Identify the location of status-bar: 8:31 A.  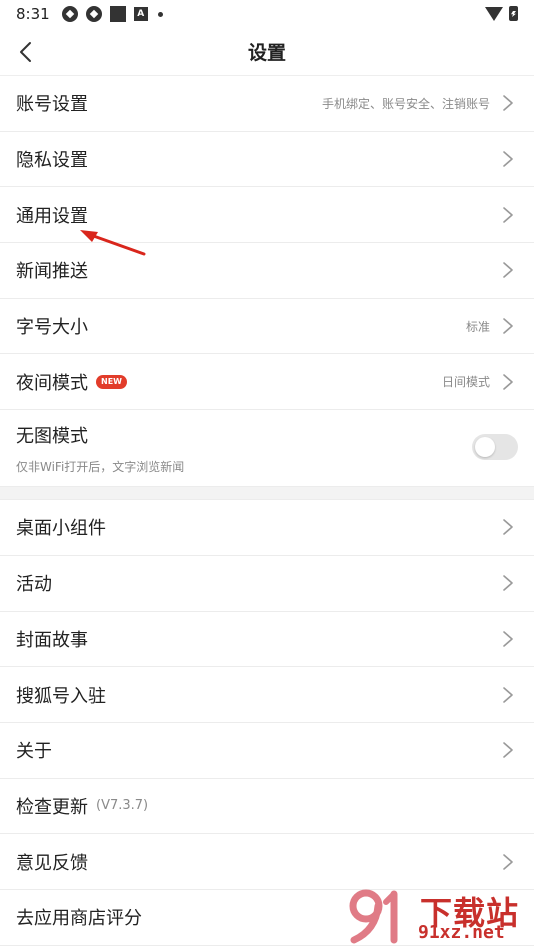
(267, 14).